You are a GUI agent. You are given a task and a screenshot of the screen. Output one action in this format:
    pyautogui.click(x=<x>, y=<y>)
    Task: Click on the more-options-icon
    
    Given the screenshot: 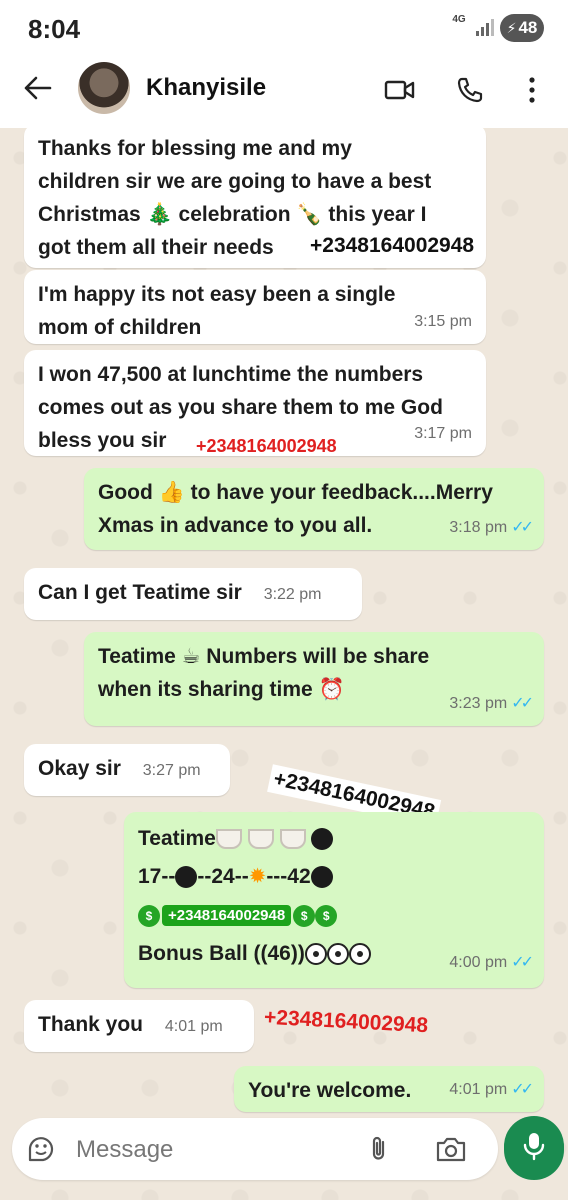 What is the action you would take?
    pyautogui.click(x=532, y=90)
    